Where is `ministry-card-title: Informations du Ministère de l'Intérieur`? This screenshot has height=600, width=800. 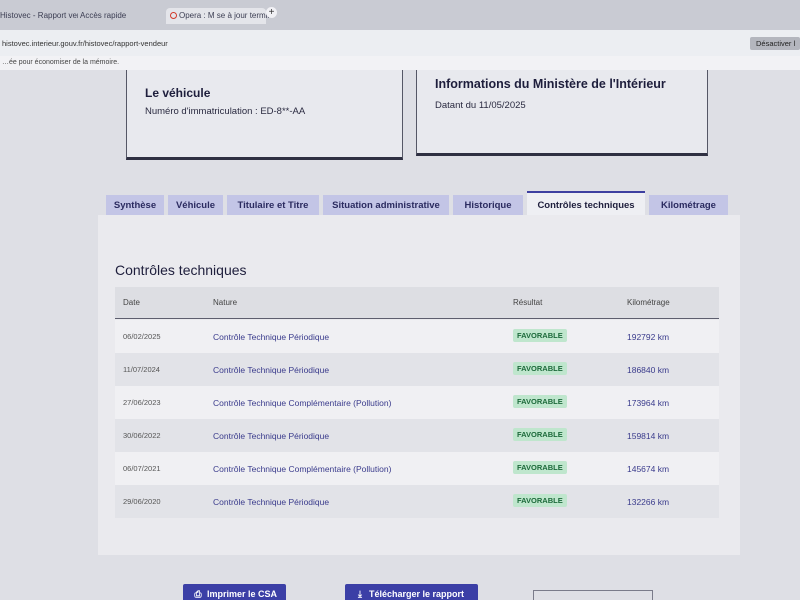
ministry-card-title: Informations du Ministère de l'Intérieur is located at coordinates (550, 84).